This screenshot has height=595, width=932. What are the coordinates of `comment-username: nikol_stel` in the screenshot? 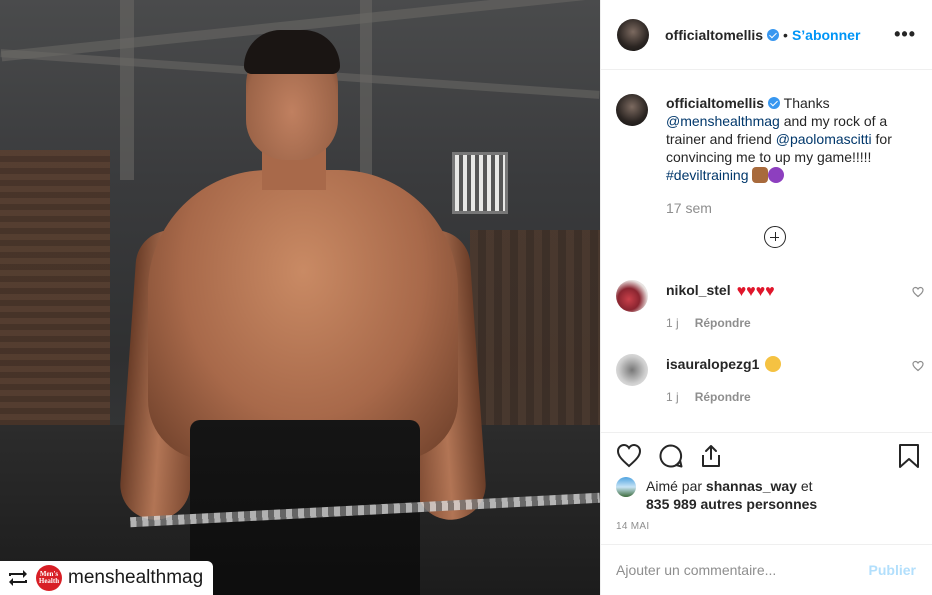 It's located at (698, 290).